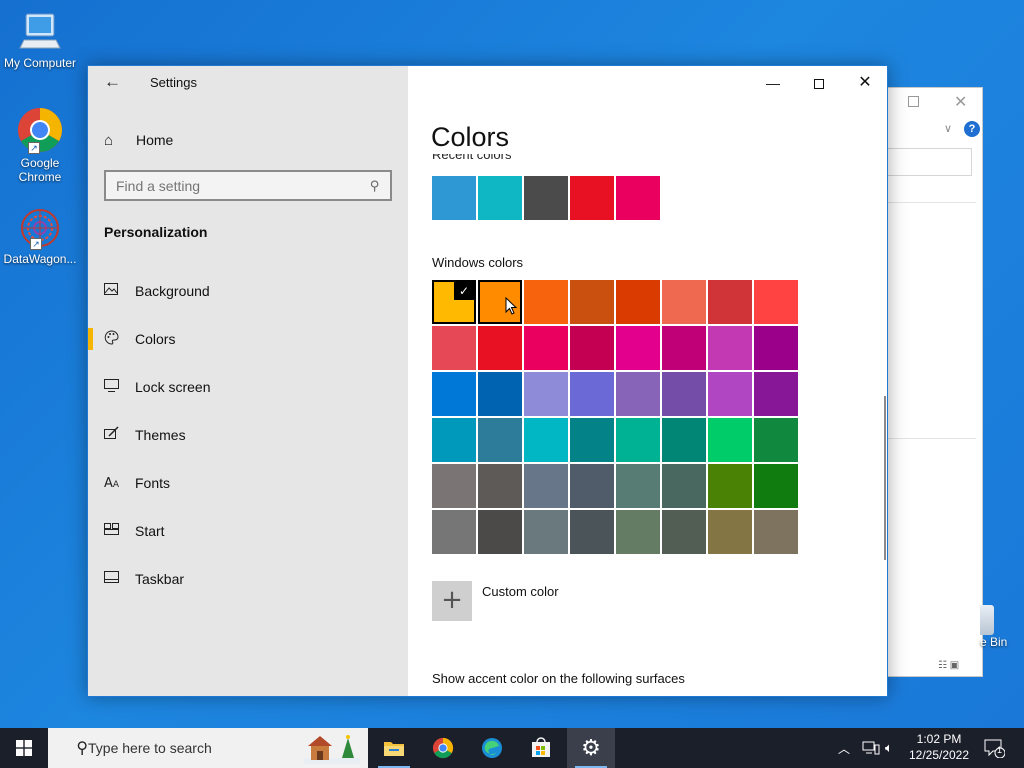  Describe the element at coordinates (987, 620) in the screenshot. I see `recycle-bin-icon` at that location.